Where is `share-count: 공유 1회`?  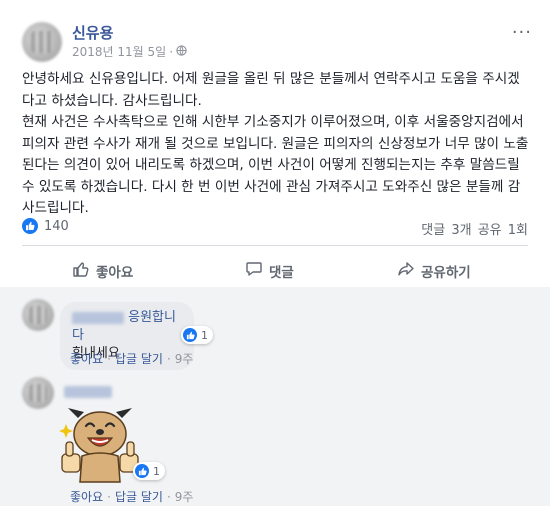
share-count: 공유 1회 is located at coordinates (503, 230).